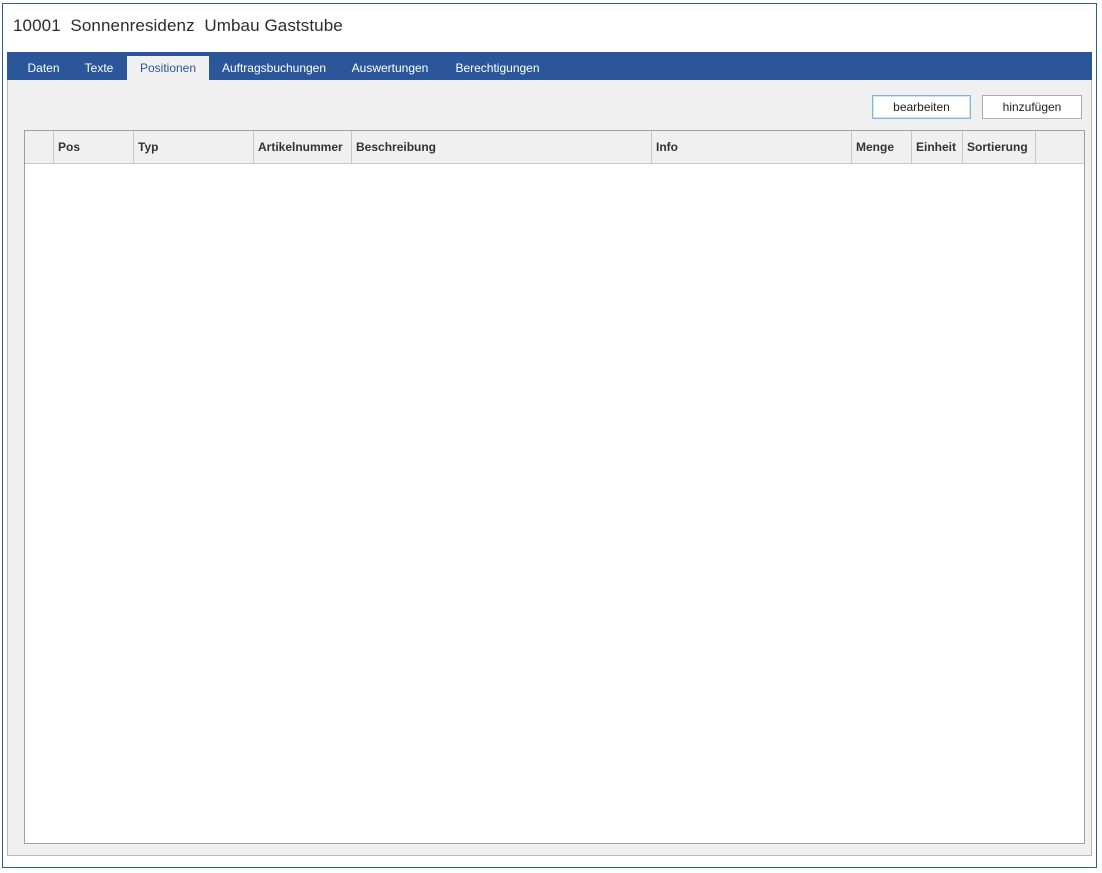 The width and height of the screenshot is (1102, 873). Describe the element at coordinates (502, 147) in the screenshot. I see `column-header-beschreibung: Beschreibung` at that location.